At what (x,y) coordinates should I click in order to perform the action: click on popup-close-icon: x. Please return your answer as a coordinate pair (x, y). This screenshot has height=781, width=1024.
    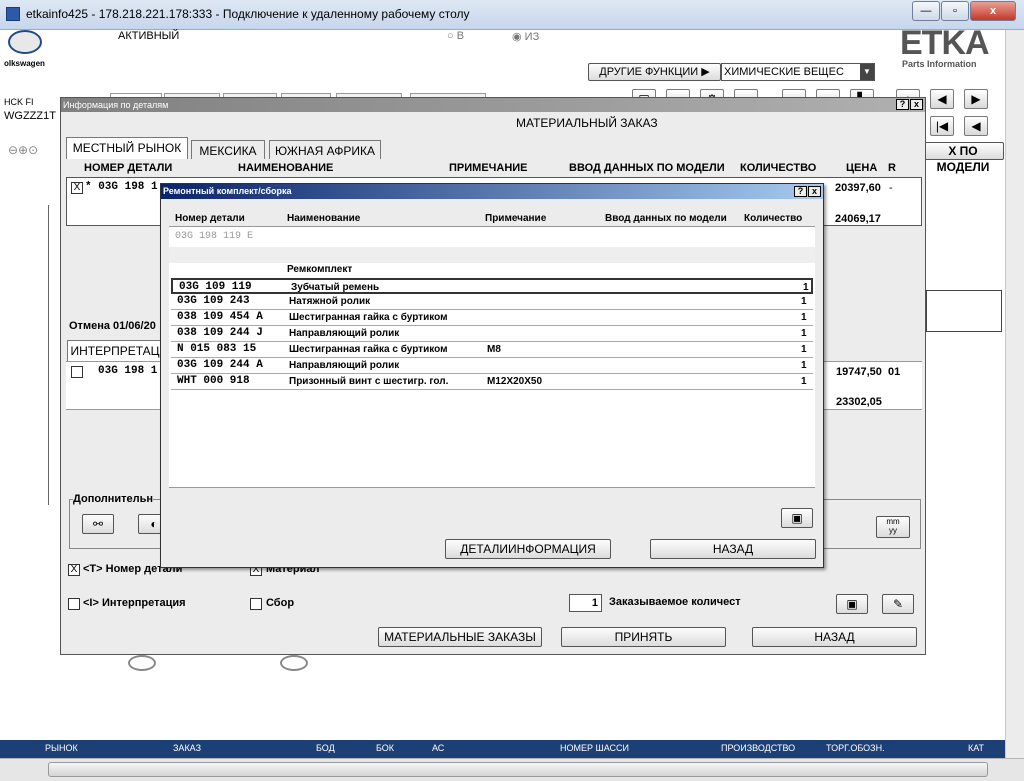
    Looking at the image, I should click on (814, 191).